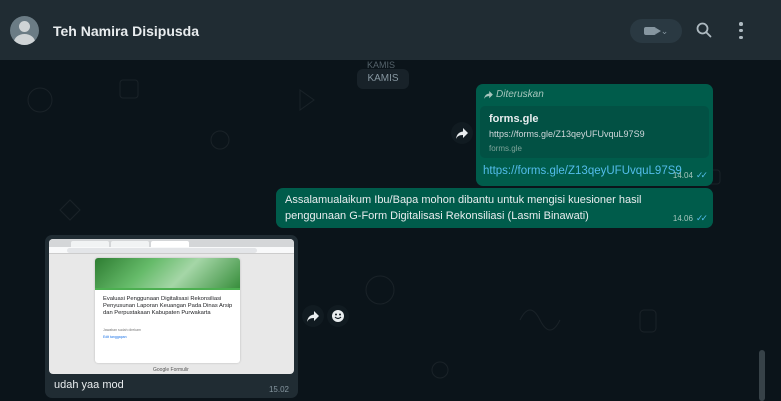  What do you see at coordinates (383, 79) in the screenshot?
I see `date-divider: KAMIS` at bounding box center [383, 79].